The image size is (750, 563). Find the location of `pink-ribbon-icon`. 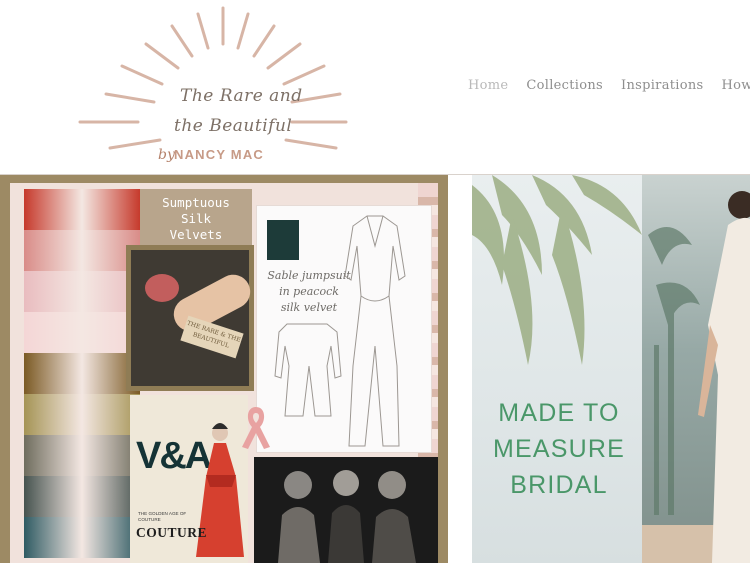

pink-ribbon-icon is located at coordinates (256, 428).